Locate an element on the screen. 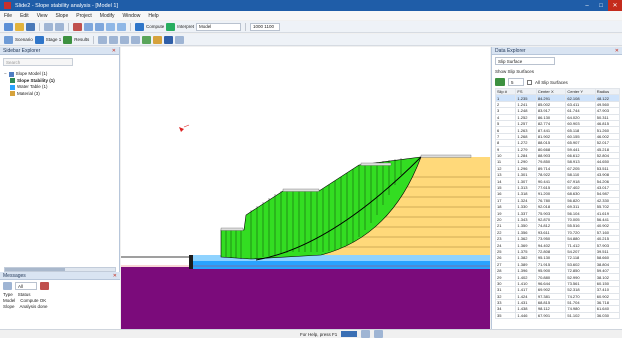 The height and width of the screenshot is (338, 622). menu-project: Project is located at coordinates (84, 16).